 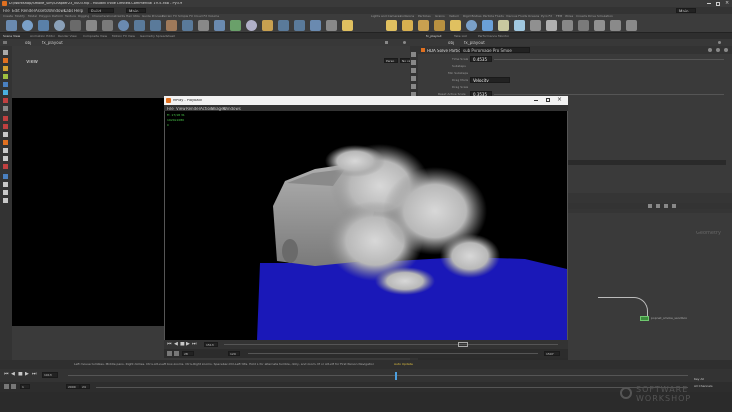 What do you see at coordinates (609, 94) in the screenshot?
I see `param-slider` at bounding box center [609, 94].